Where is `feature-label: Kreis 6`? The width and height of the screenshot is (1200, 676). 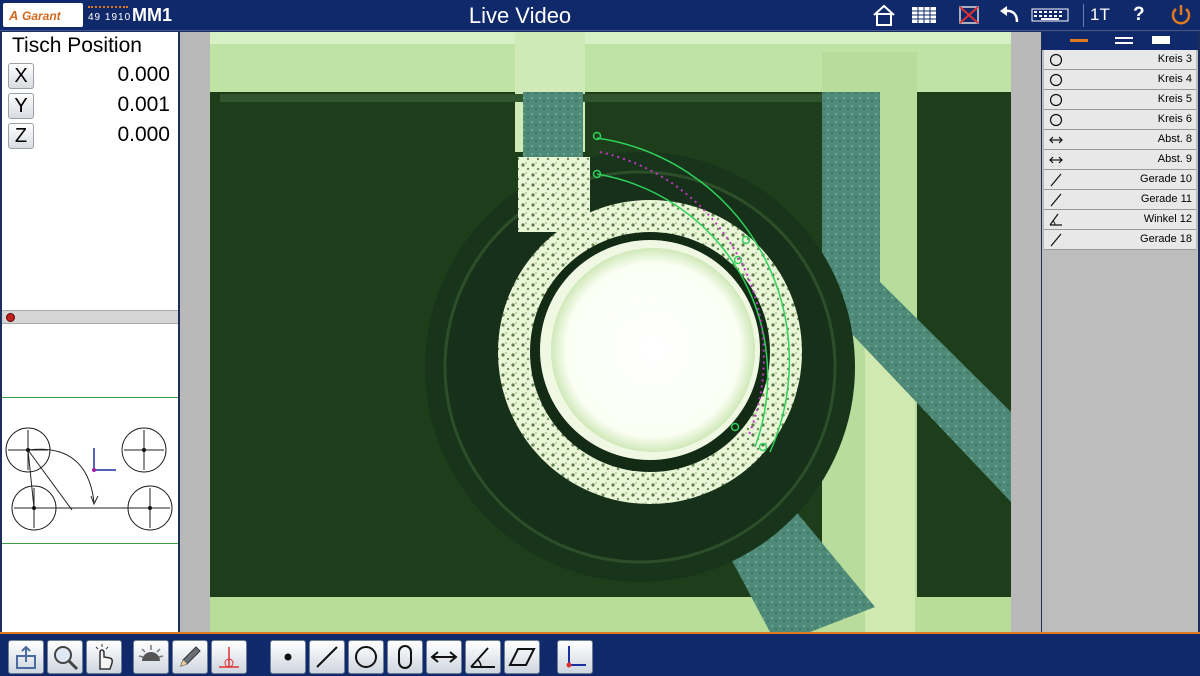 feature-label: Kreis 6 is located at coordinates (1174, 119).